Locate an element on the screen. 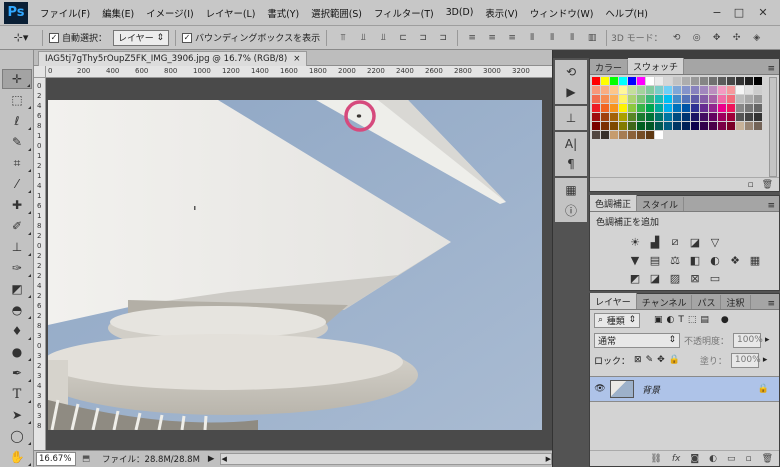 This screenshot has width=780, height=467. properties-panel-icon: ▦ is located at coordinates (571, 190).